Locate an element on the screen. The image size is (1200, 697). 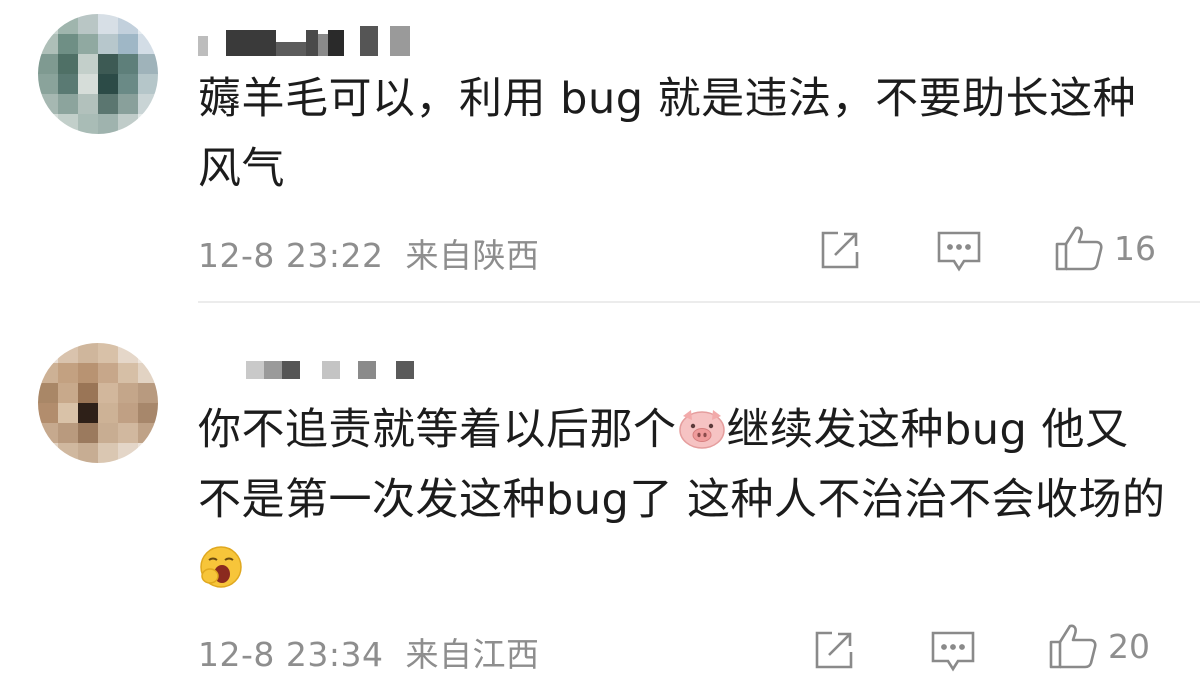
comment-text-part1: 你不追责就等着以后那个 is located at coordinates (437, 430).